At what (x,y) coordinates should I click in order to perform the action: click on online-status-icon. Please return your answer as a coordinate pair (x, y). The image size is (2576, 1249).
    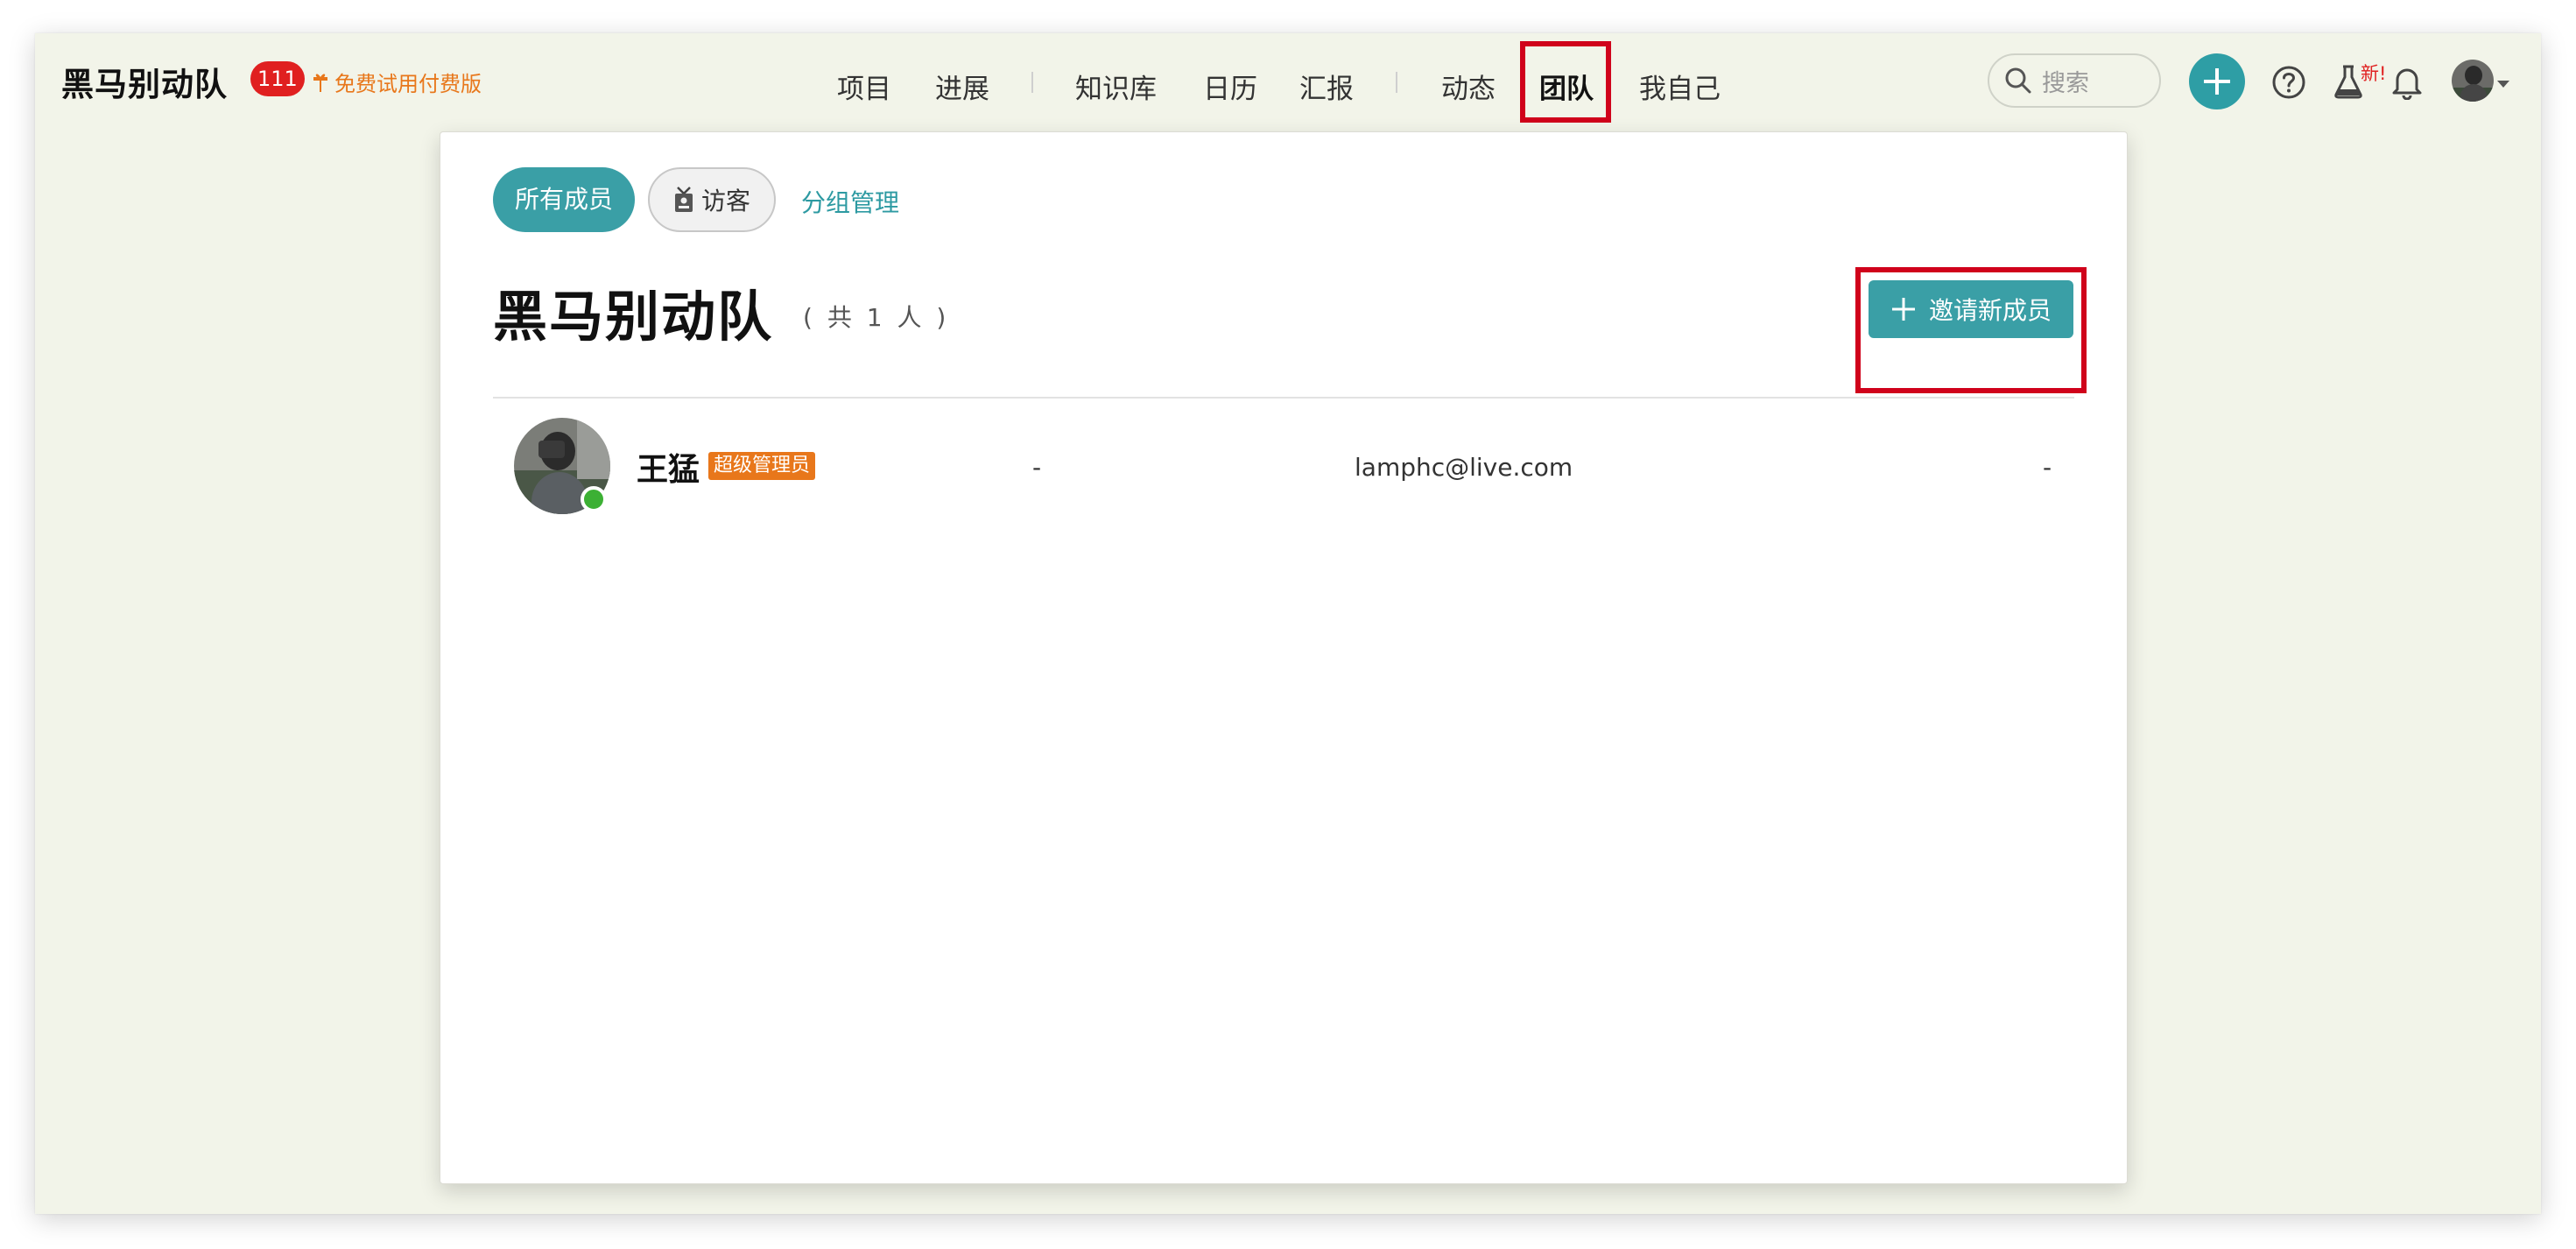
    Looking at the image, I should click on (594, 499).